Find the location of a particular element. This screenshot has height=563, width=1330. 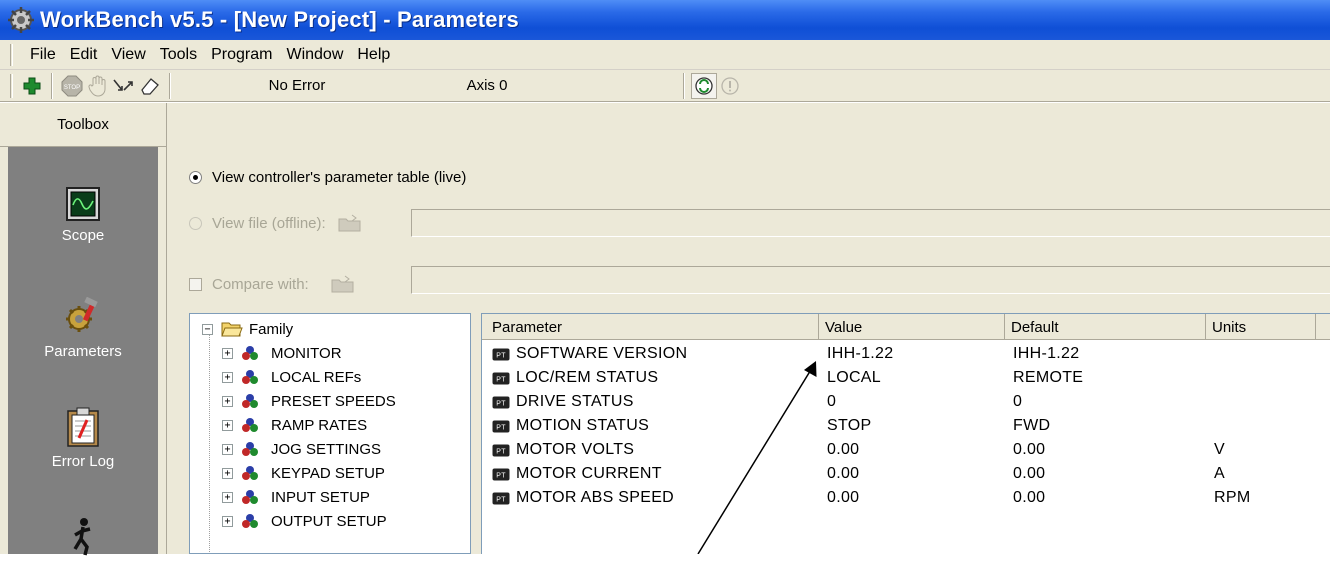

menu-edit: Edit is located at coordinates (84, 55).